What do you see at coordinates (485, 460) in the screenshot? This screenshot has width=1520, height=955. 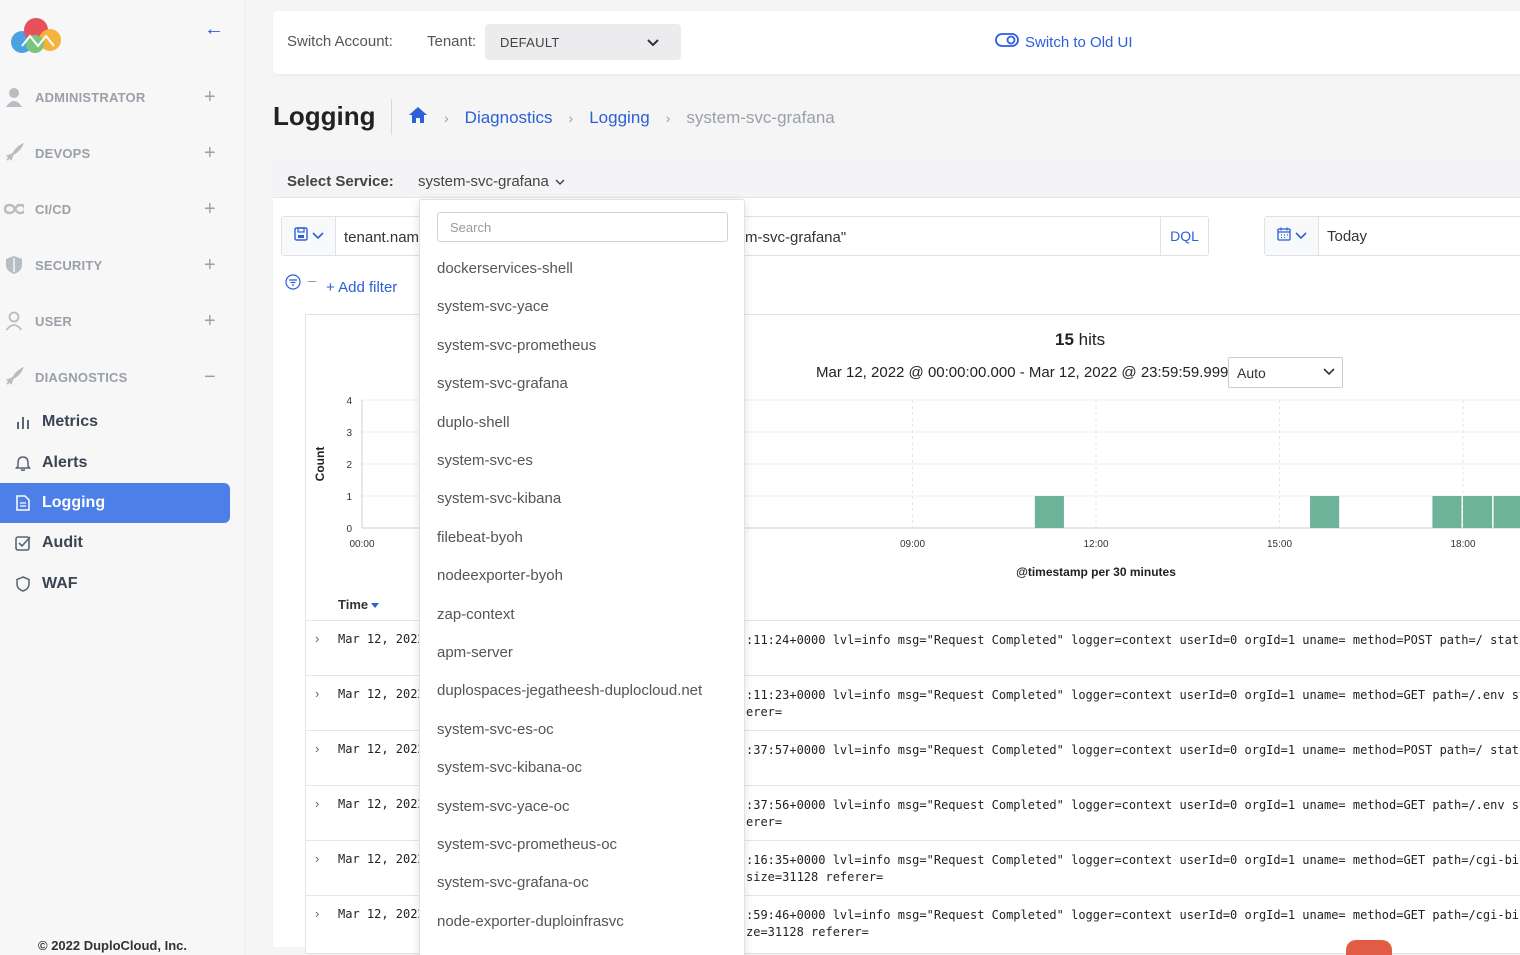 I see `service-option: system-svc-es` at bounding box center [485, 460].